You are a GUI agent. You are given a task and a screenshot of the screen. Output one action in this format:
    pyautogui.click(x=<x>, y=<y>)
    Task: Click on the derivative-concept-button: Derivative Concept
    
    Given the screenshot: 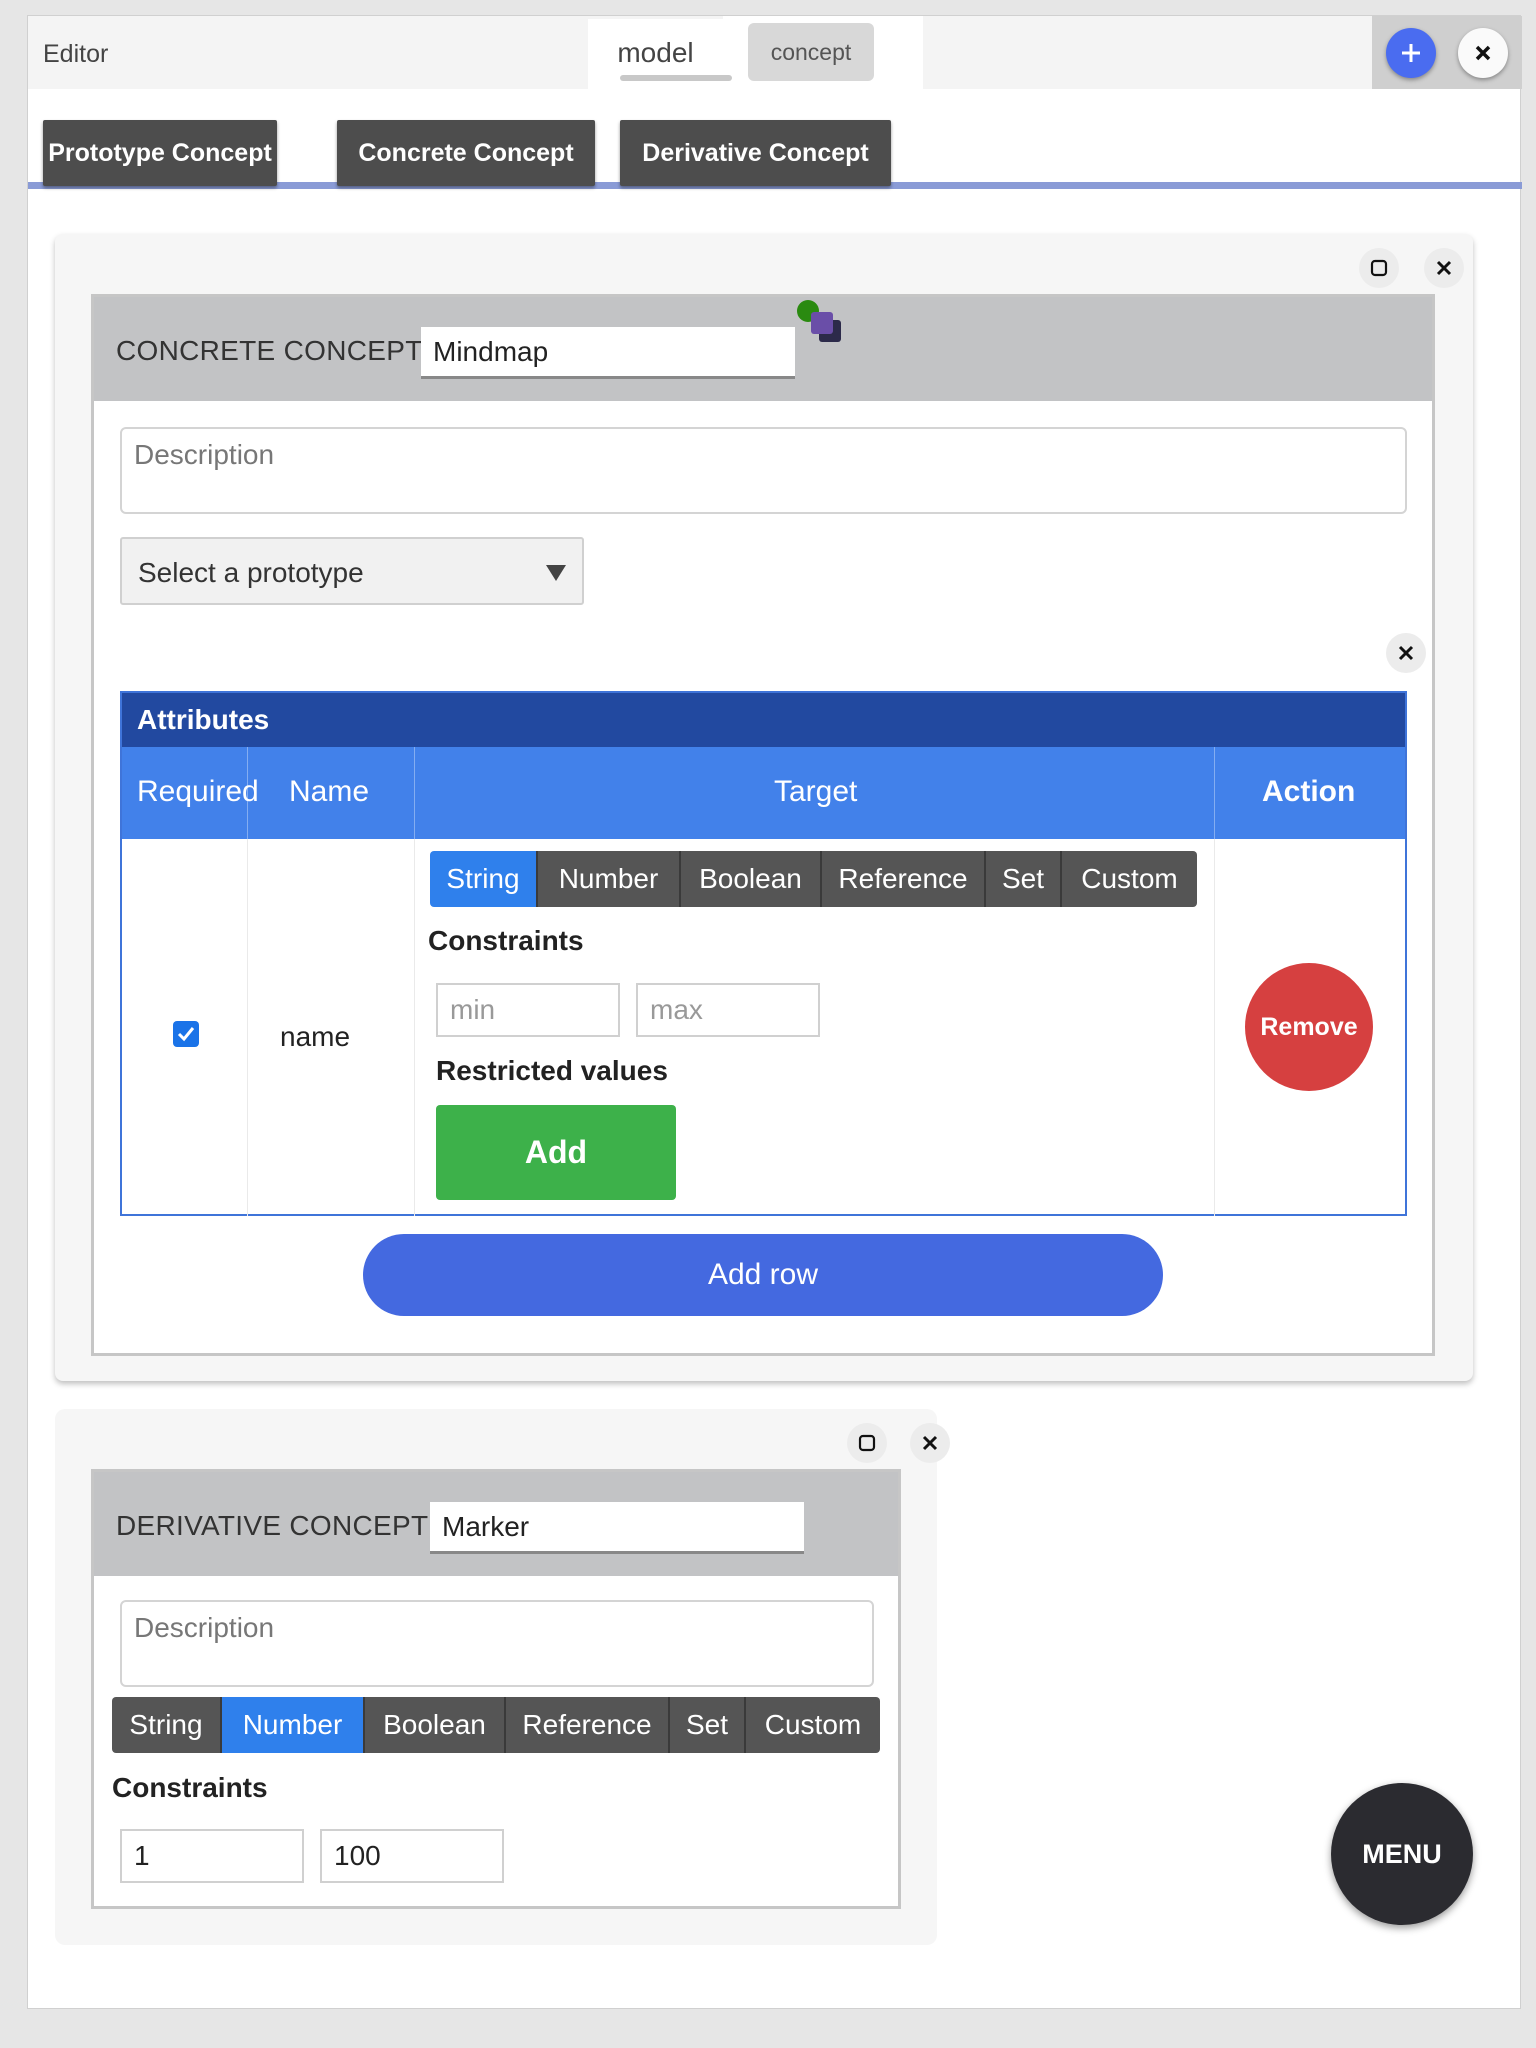 What is the action you would take?
    pyautogui.click(x=755, y=153)
    